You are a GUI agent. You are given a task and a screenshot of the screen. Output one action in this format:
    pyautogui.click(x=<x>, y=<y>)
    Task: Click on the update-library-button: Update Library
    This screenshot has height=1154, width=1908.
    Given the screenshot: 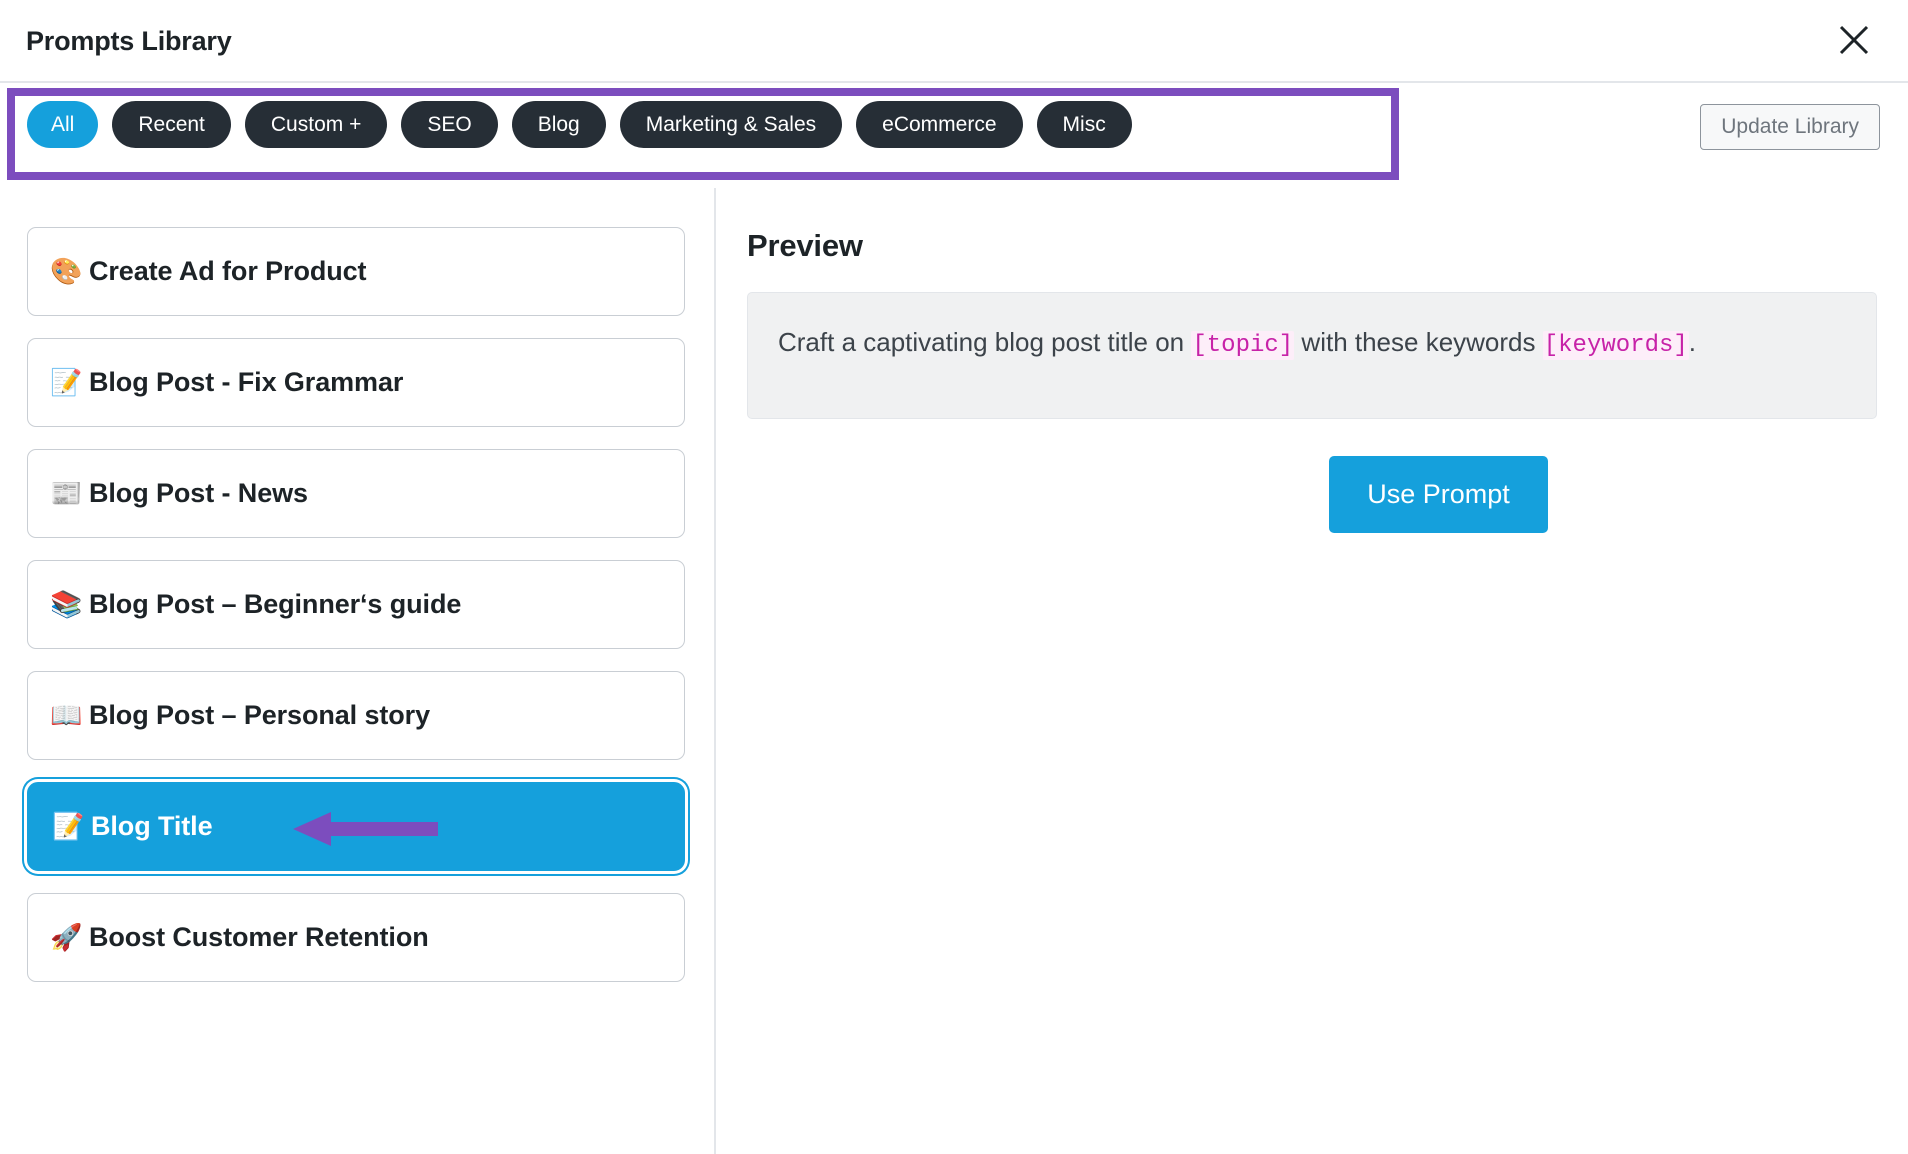 What is the action you would take?
    pyautogui.click(x=1790, y=127)
    